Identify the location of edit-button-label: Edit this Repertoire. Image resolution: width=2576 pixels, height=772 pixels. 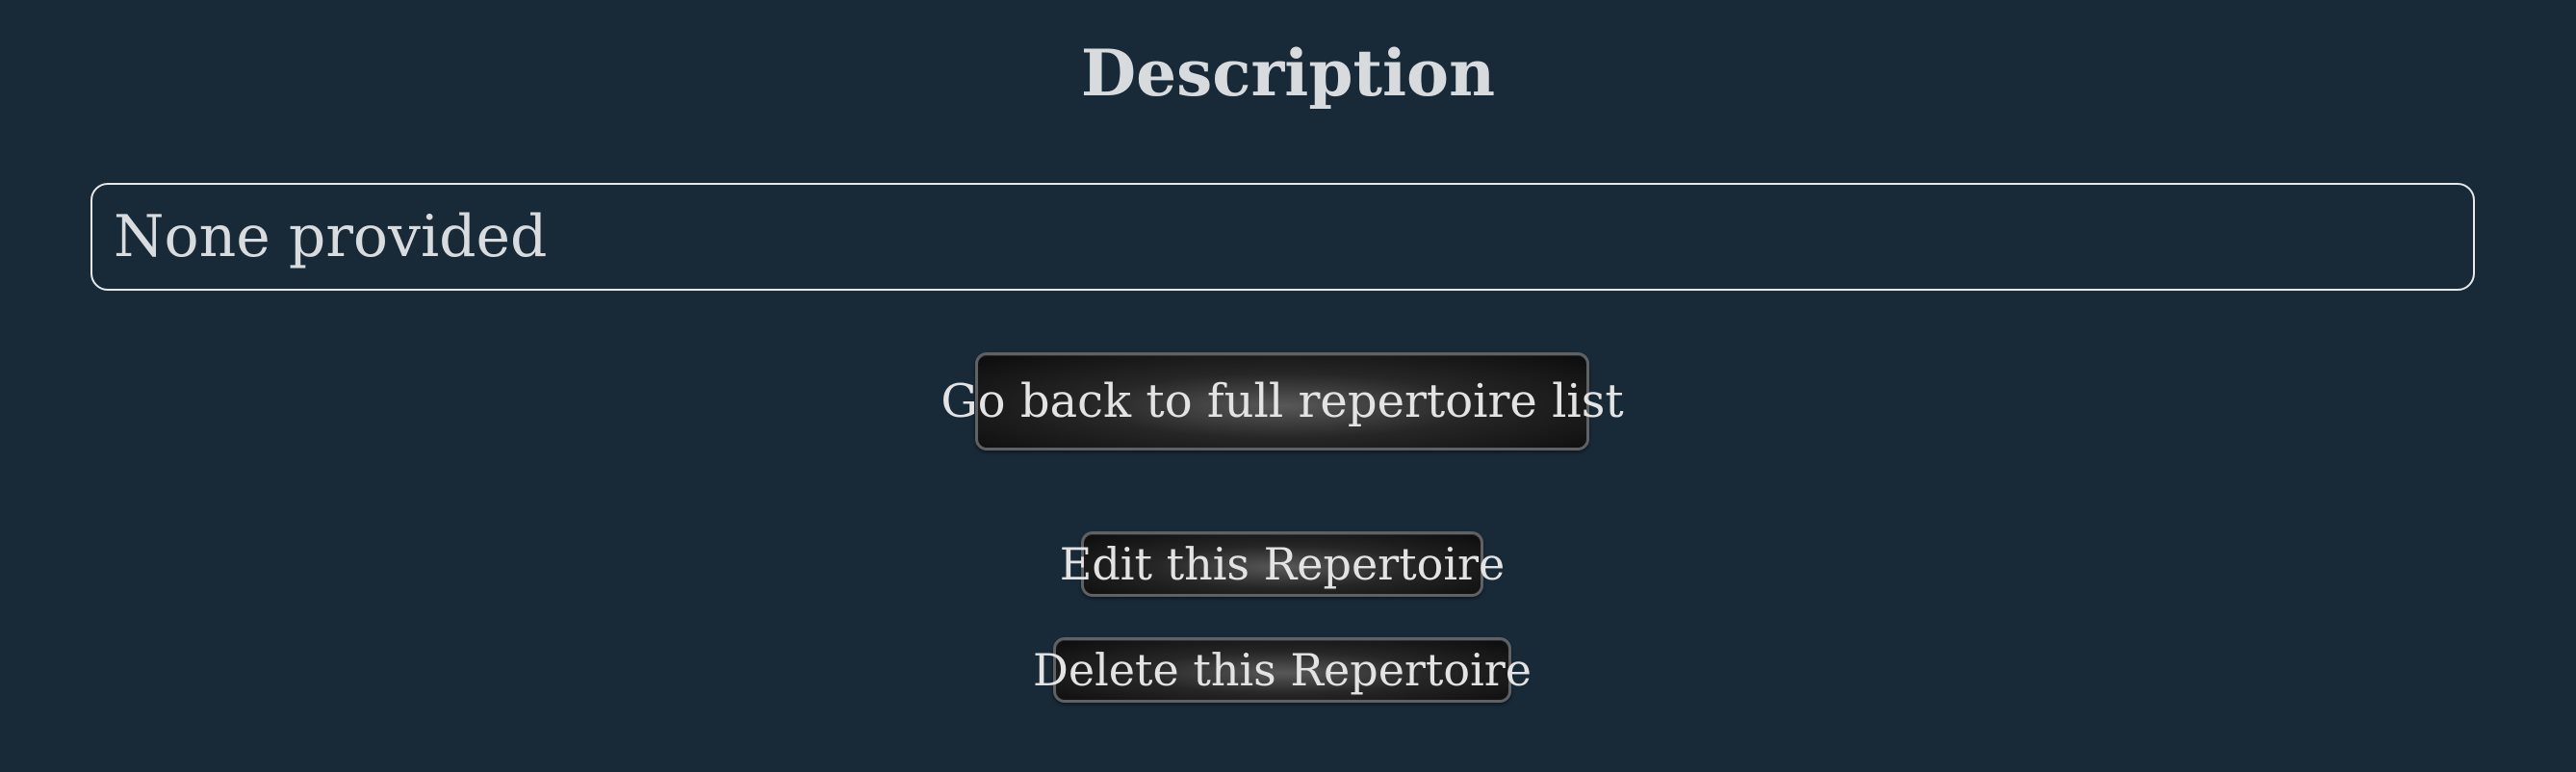
(1283, 564).